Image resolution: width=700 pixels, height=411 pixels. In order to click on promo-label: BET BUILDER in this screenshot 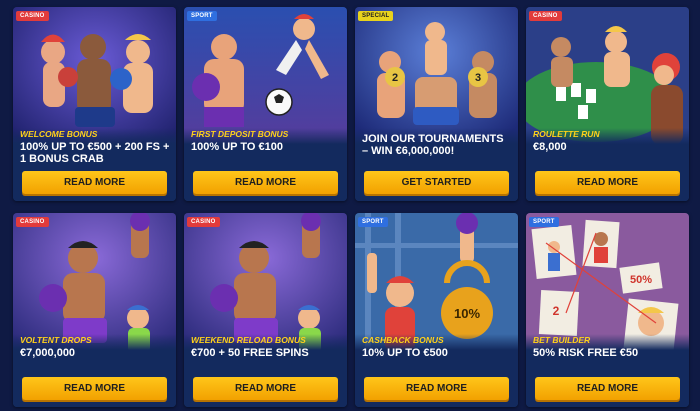, I will do `click(562, 340)`.